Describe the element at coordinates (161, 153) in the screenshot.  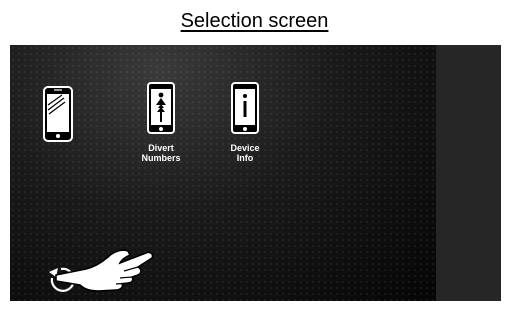
I see `tile-divert-numbers-label: Divert Numbers` at that location.